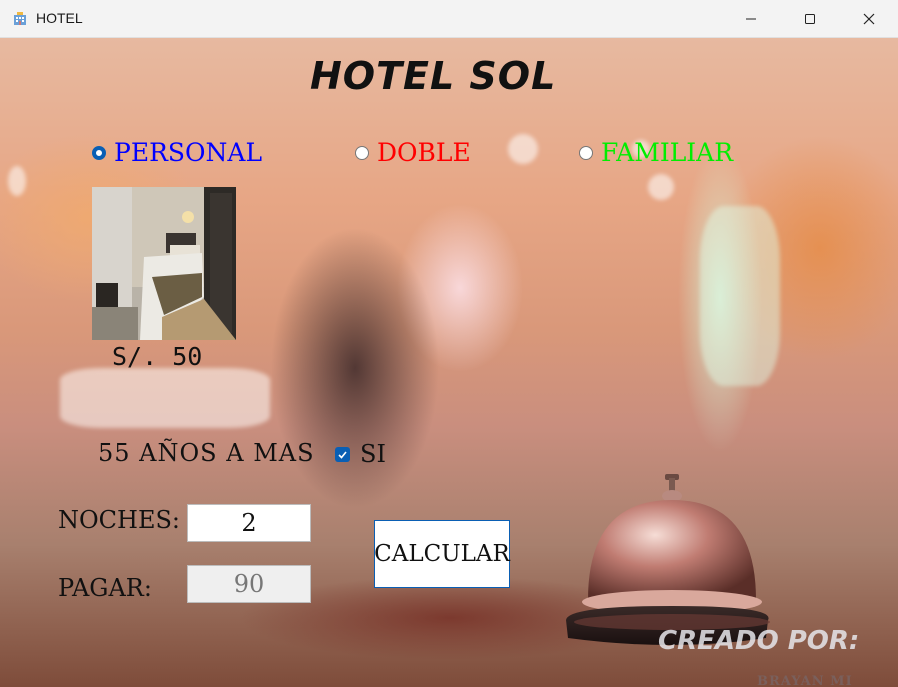 The height and width of the screenshot is (687, 898). Describe the element at coordinates (805, 680) in the screenshot. I see `credit-name: BRAYAN MI` at that location.